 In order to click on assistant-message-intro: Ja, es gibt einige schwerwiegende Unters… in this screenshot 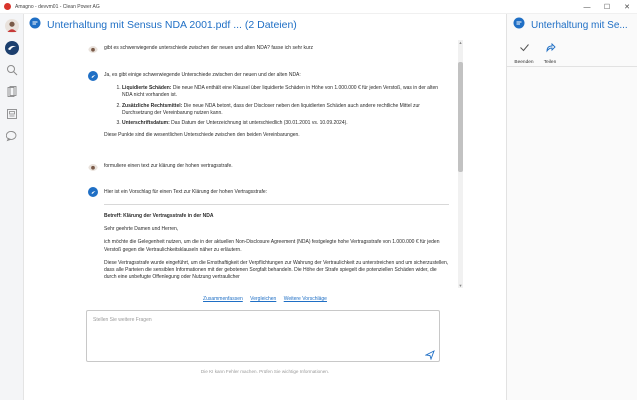, I will do `click(202, 75)`.